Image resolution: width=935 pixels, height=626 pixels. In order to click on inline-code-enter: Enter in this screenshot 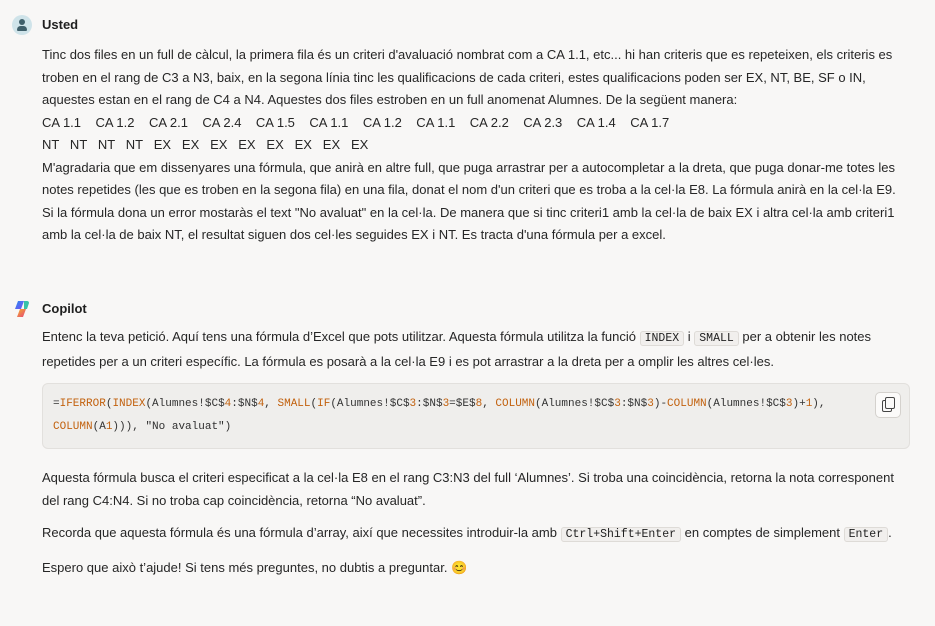, I will do `click(866, 534)`.